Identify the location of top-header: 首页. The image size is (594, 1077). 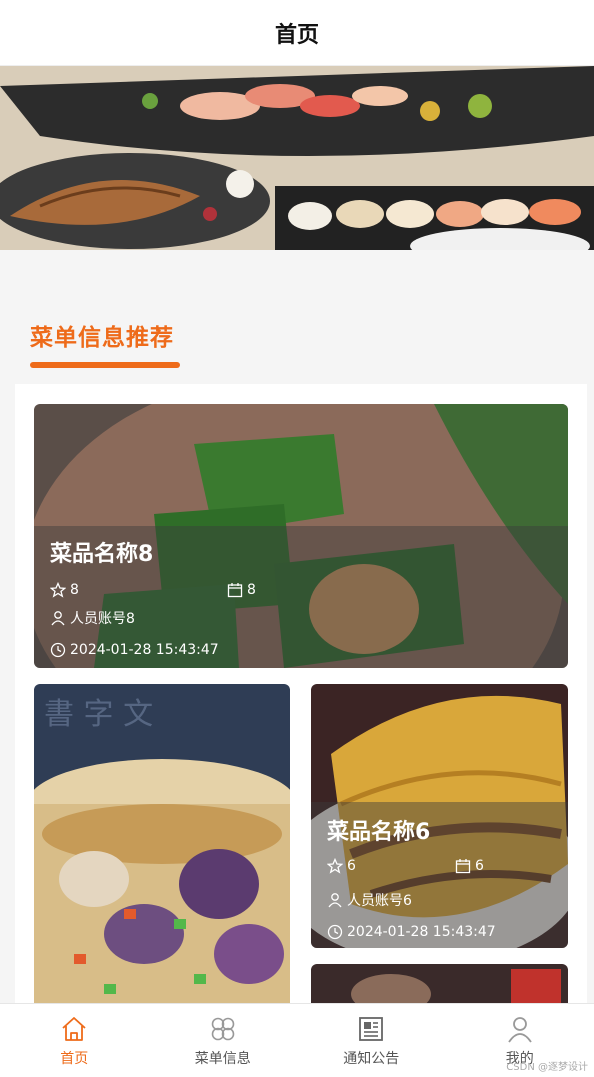
(297, 33).